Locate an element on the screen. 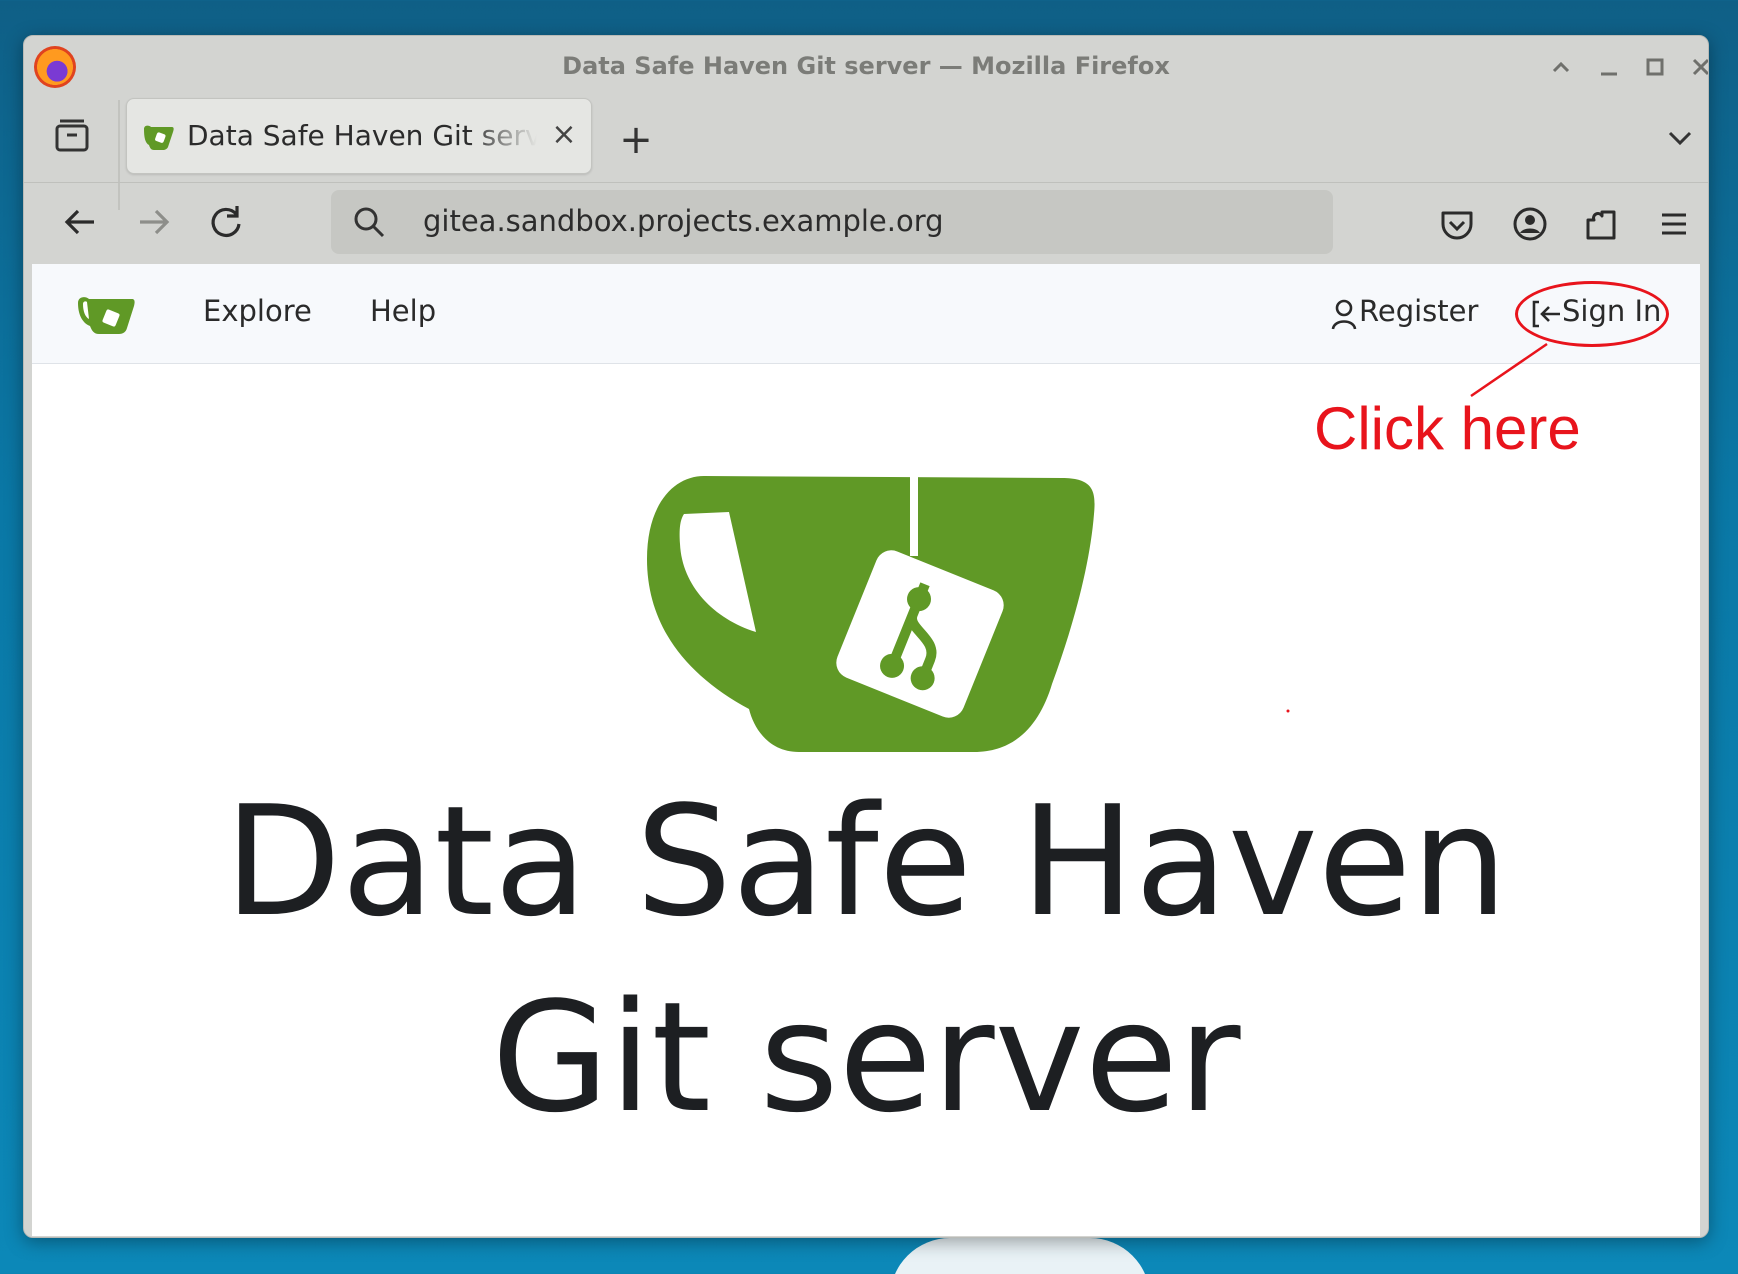 The height and width of the screenshot is (1274, 1738). gitea-favicon-icon is located at coordinates (159, 137).